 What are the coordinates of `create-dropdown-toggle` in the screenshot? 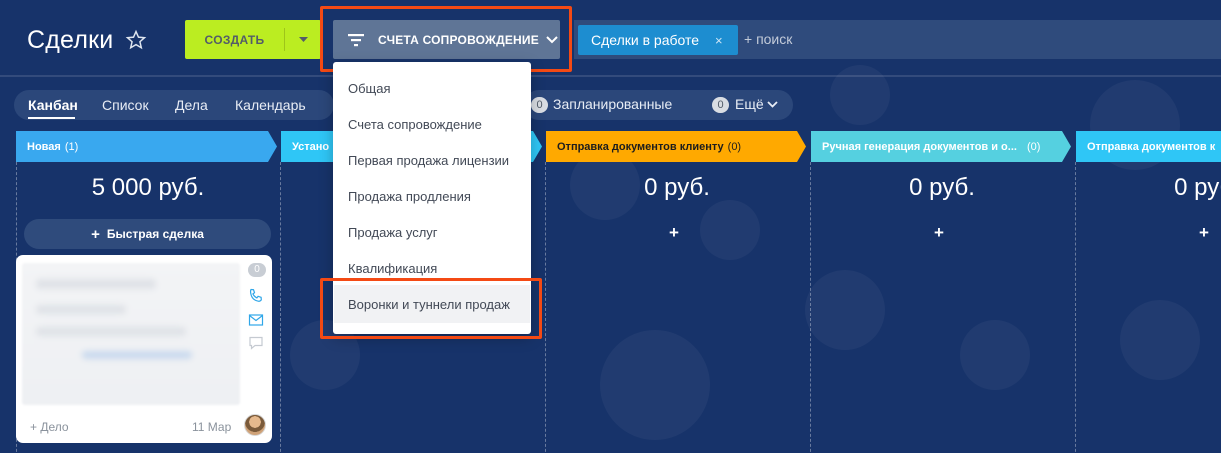 It's located at (303, 39).